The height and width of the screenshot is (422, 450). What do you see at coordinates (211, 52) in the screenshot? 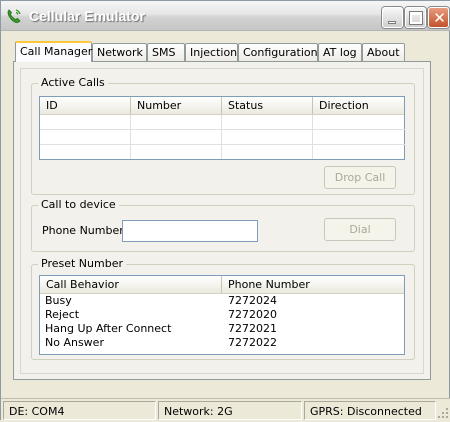
I see `tab-injection: Injection` at bounding box center [211, 52].